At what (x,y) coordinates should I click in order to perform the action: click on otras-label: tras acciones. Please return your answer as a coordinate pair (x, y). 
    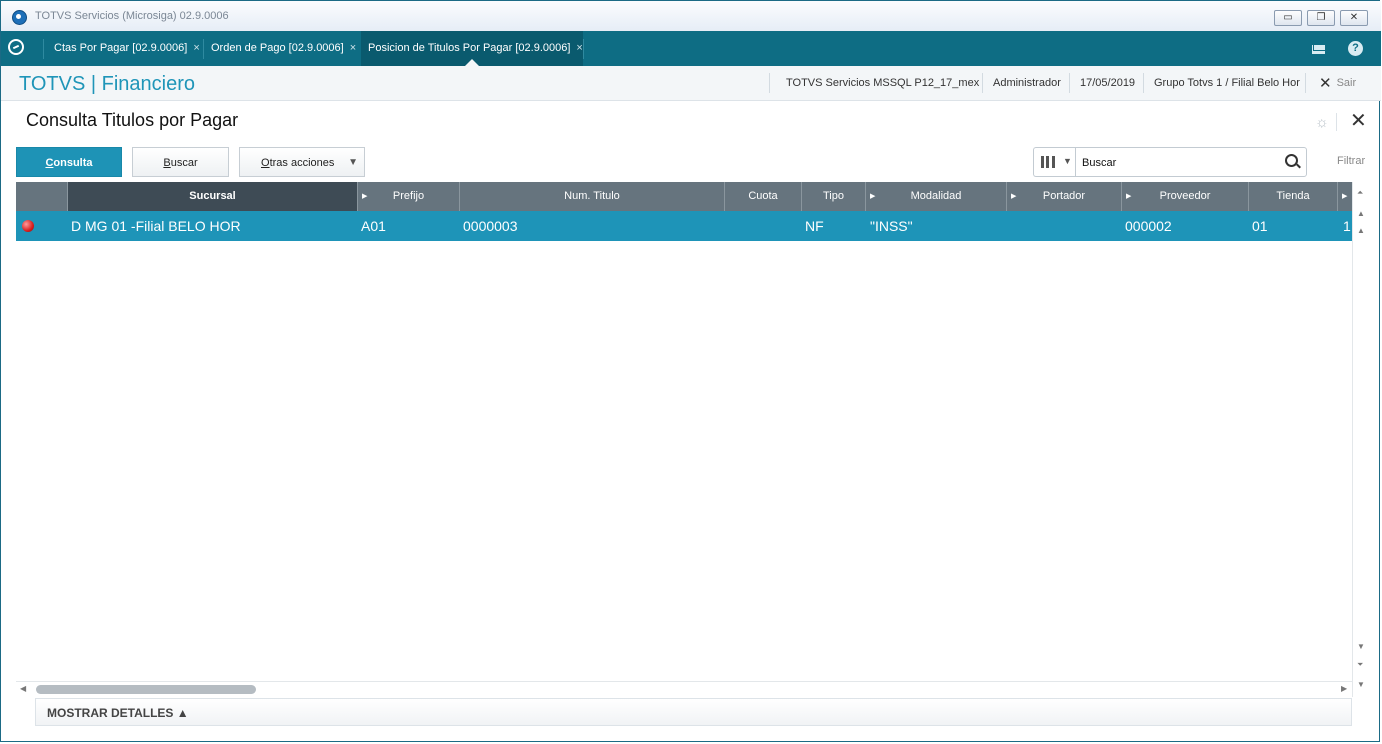
    Looking at the image, I should click on (302, 163).